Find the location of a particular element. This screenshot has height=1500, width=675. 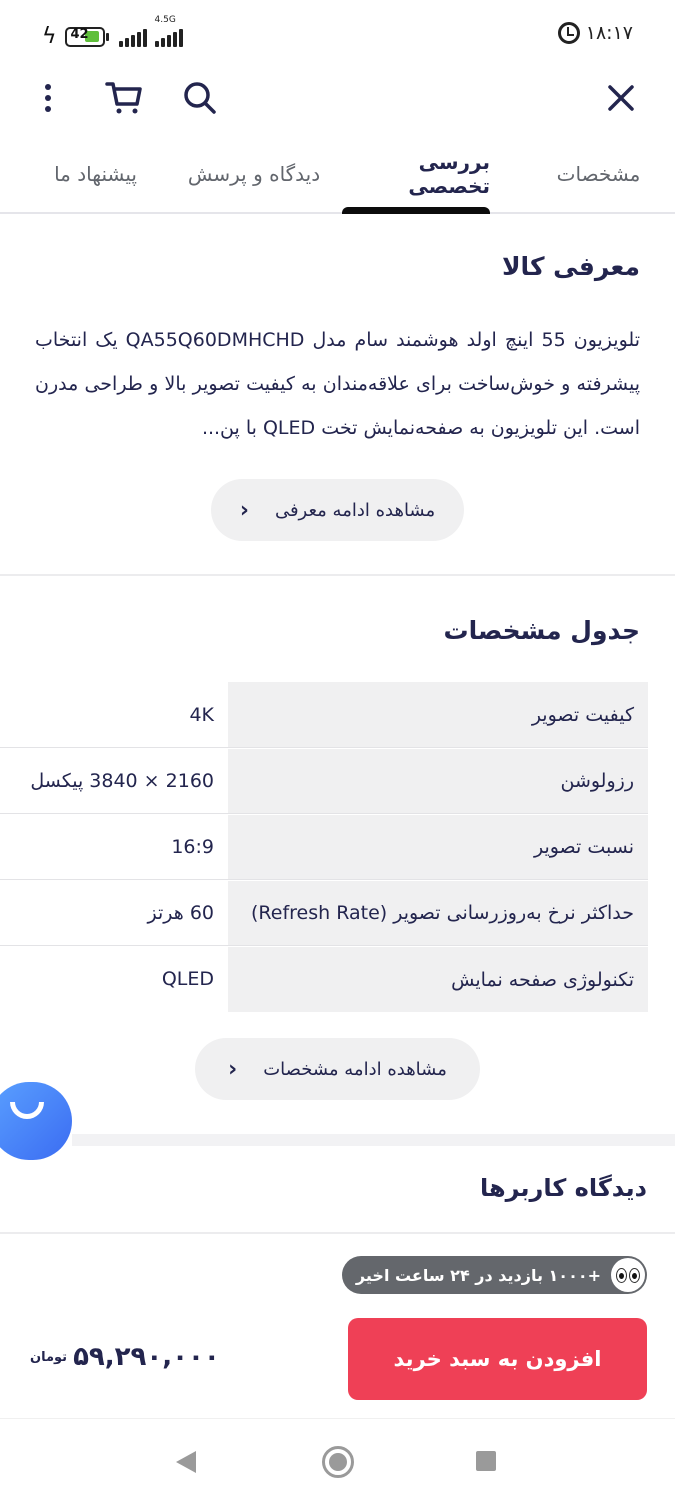

top-toolbar is located at coordinates (337, 106).